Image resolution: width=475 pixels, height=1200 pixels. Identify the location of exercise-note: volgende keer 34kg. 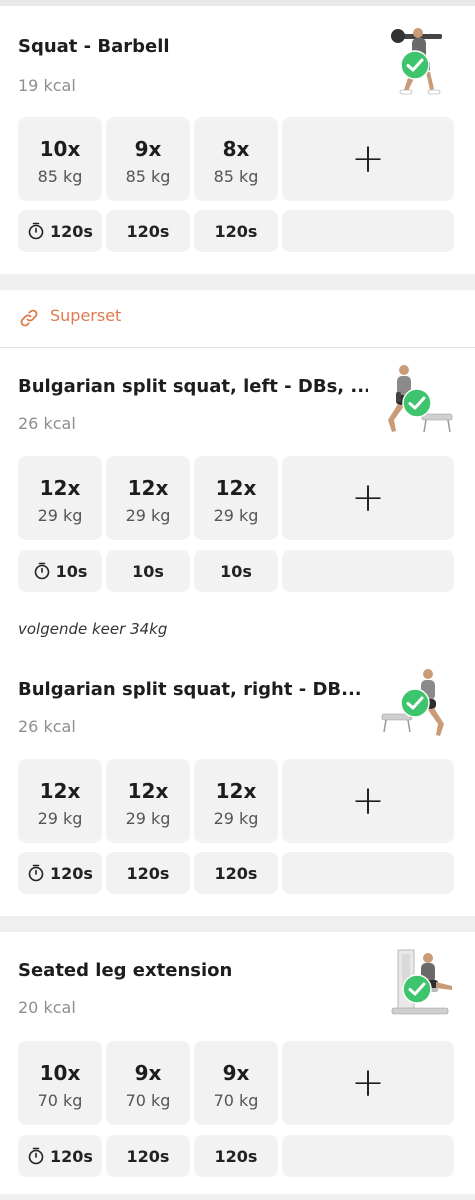
(92, 629).